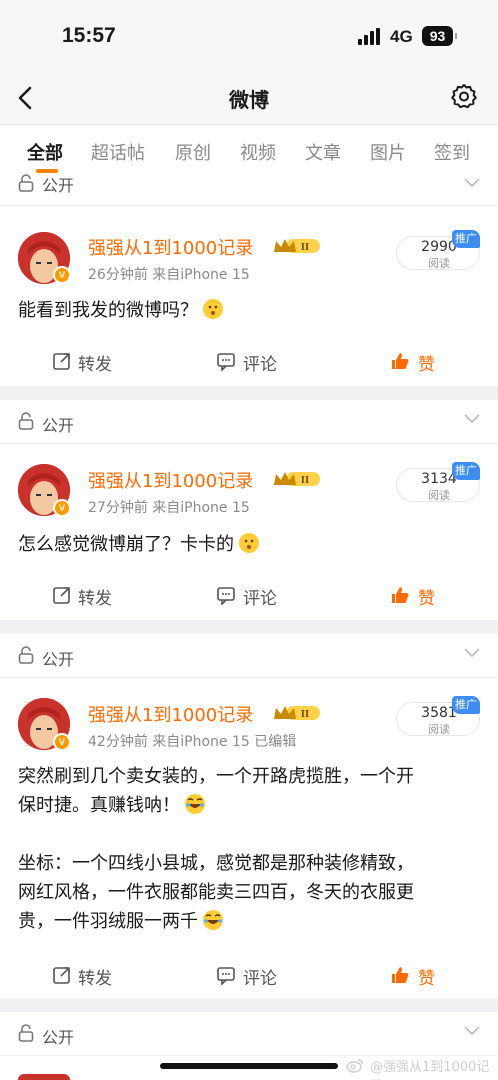 The width and height of the screenshot is (498, 1080). What do you see at coordinates (430, 1070) in the screenshot?
I see `watermark: @强强从1到1000记录` at bounding box center [430, 1070].